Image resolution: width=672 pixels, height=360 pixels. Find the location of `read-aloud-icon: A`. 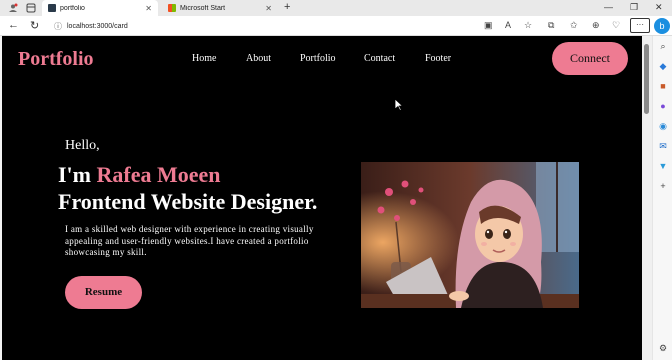

read-aloud-icon: A is located at coordinates (508, 25).